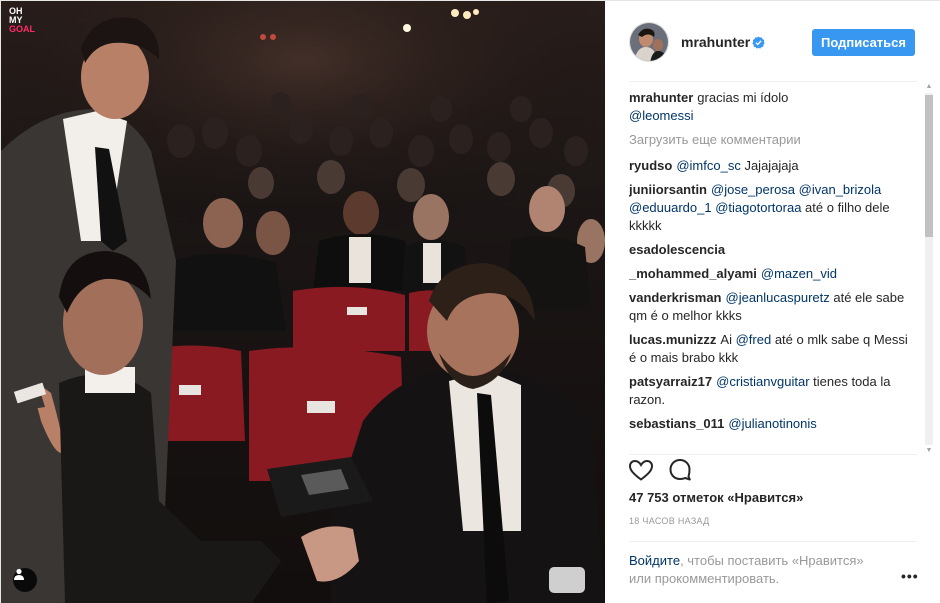  What do you see at coordinates (910, 576) in the screenshot?
I see `more-options-icon: •••` at bounding box center [910, 576].